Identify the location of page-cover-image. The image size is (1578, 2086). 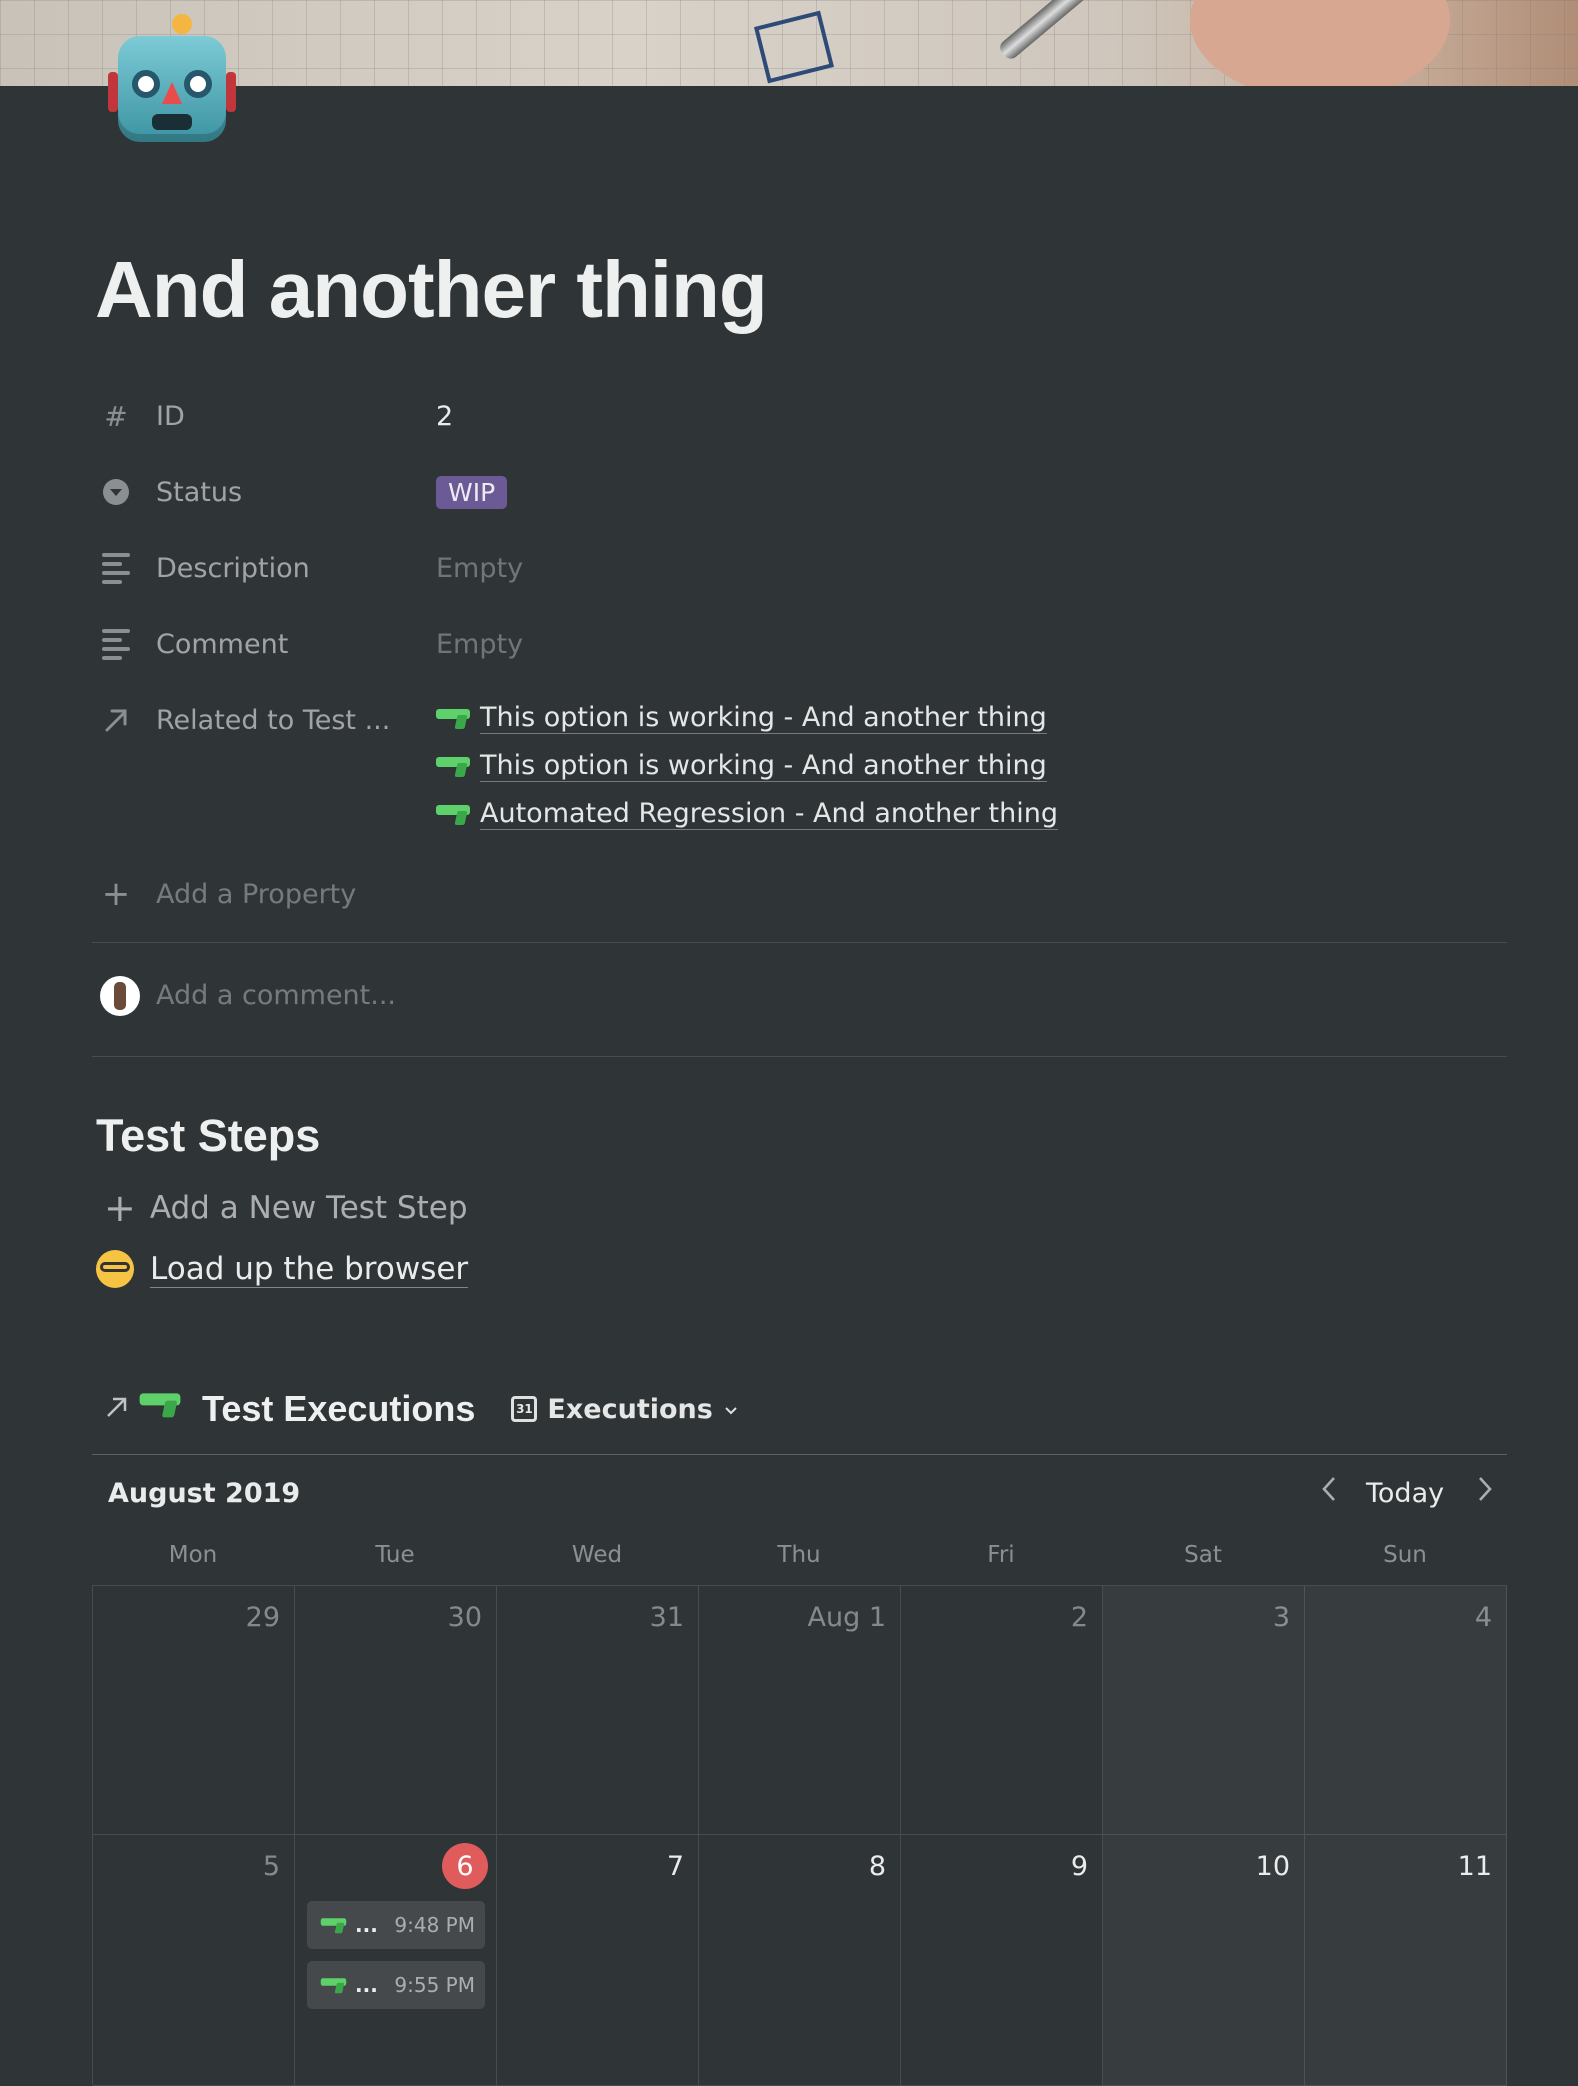
(789, 43).